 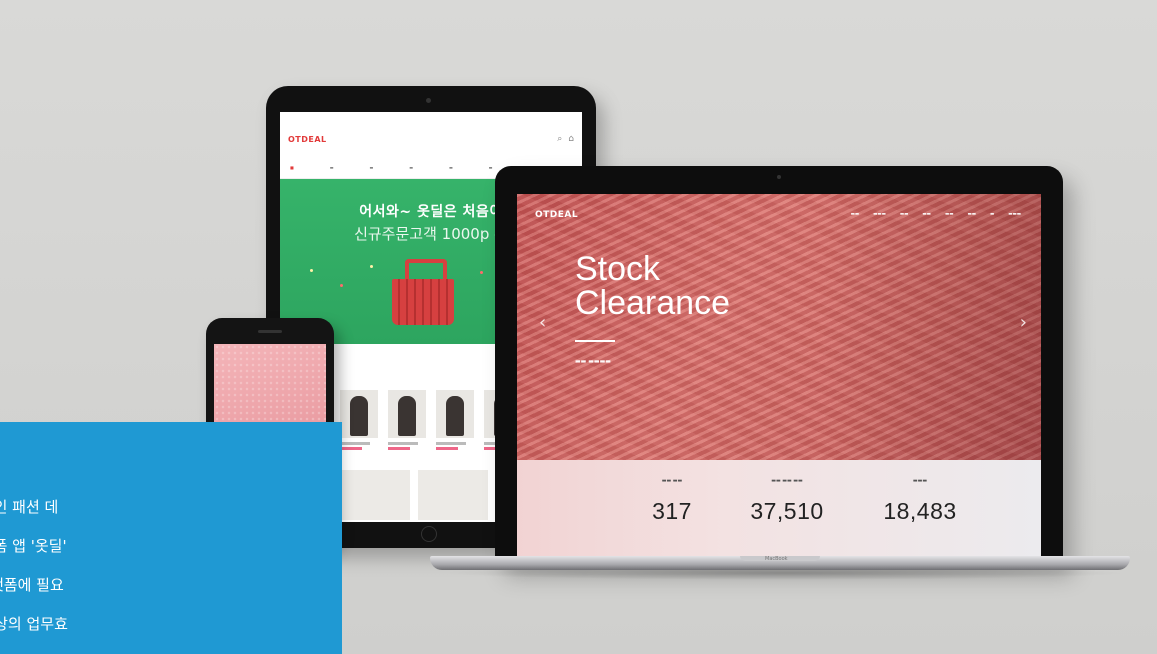 I want to click on stat-label: ▬▬ ▬▬ ▬▬, so click(x=787, y=481).